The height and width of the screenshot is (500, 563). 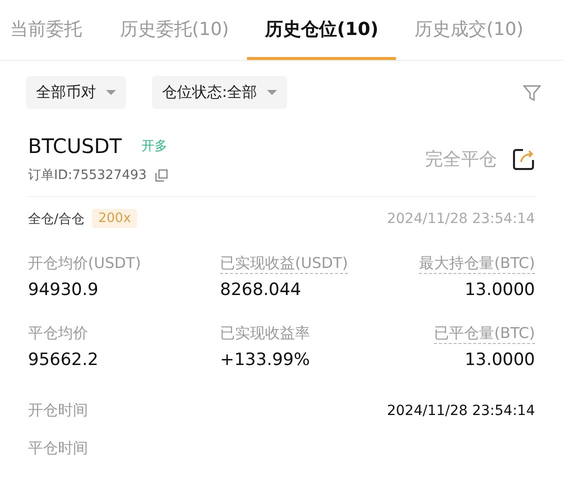 I want to click on stat-label: 开仓均价(USDT), so click(x=84, y=264).